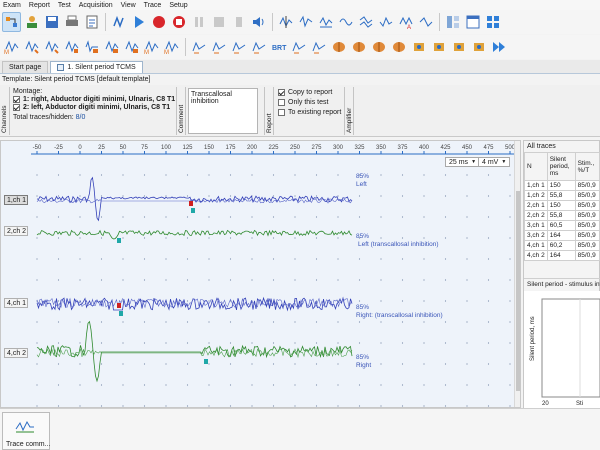  What do you see at coordinates (238, 47) in the screenshot?
I see `waveform-c-button` at bounding box center [238, 47].